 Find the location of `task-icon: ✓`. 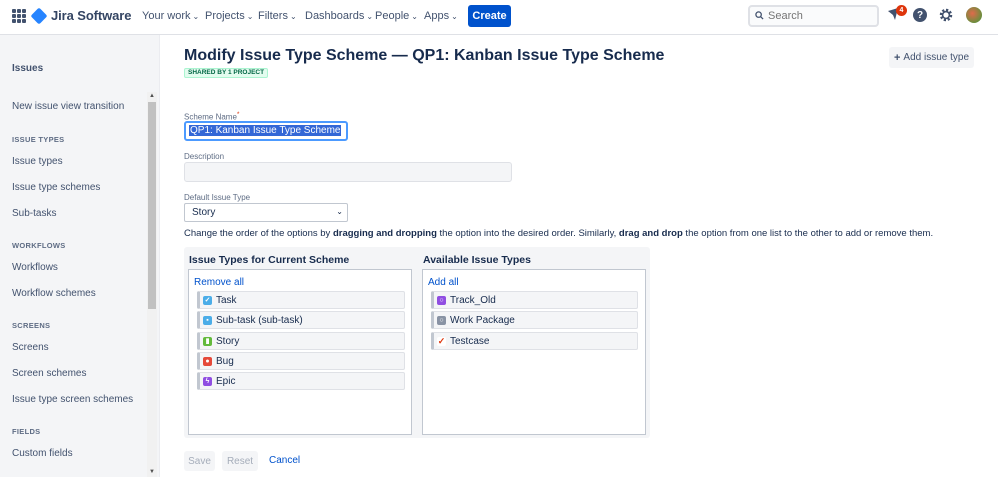

task-icon: ✓ is located at coordinates (207, 300).